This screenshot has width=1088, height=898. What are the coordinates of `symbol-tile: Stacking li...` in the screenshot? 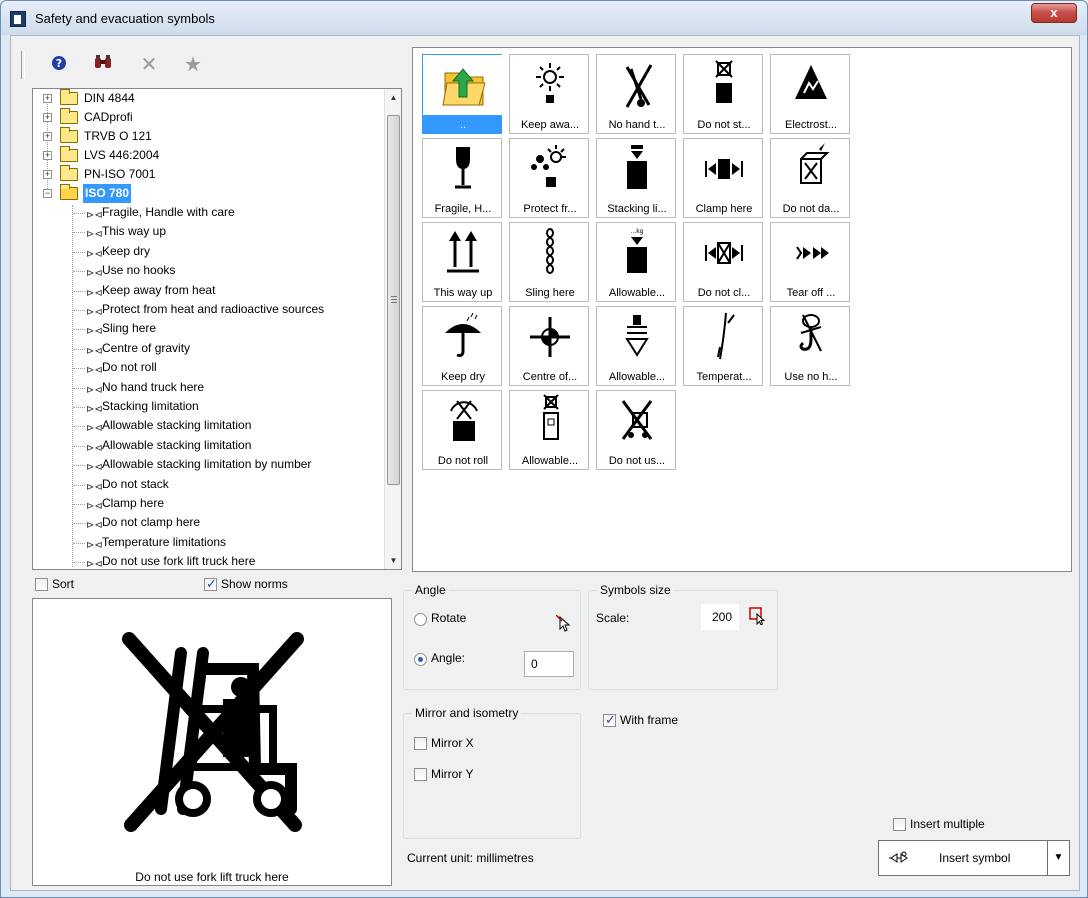 It's located at (636, 178).